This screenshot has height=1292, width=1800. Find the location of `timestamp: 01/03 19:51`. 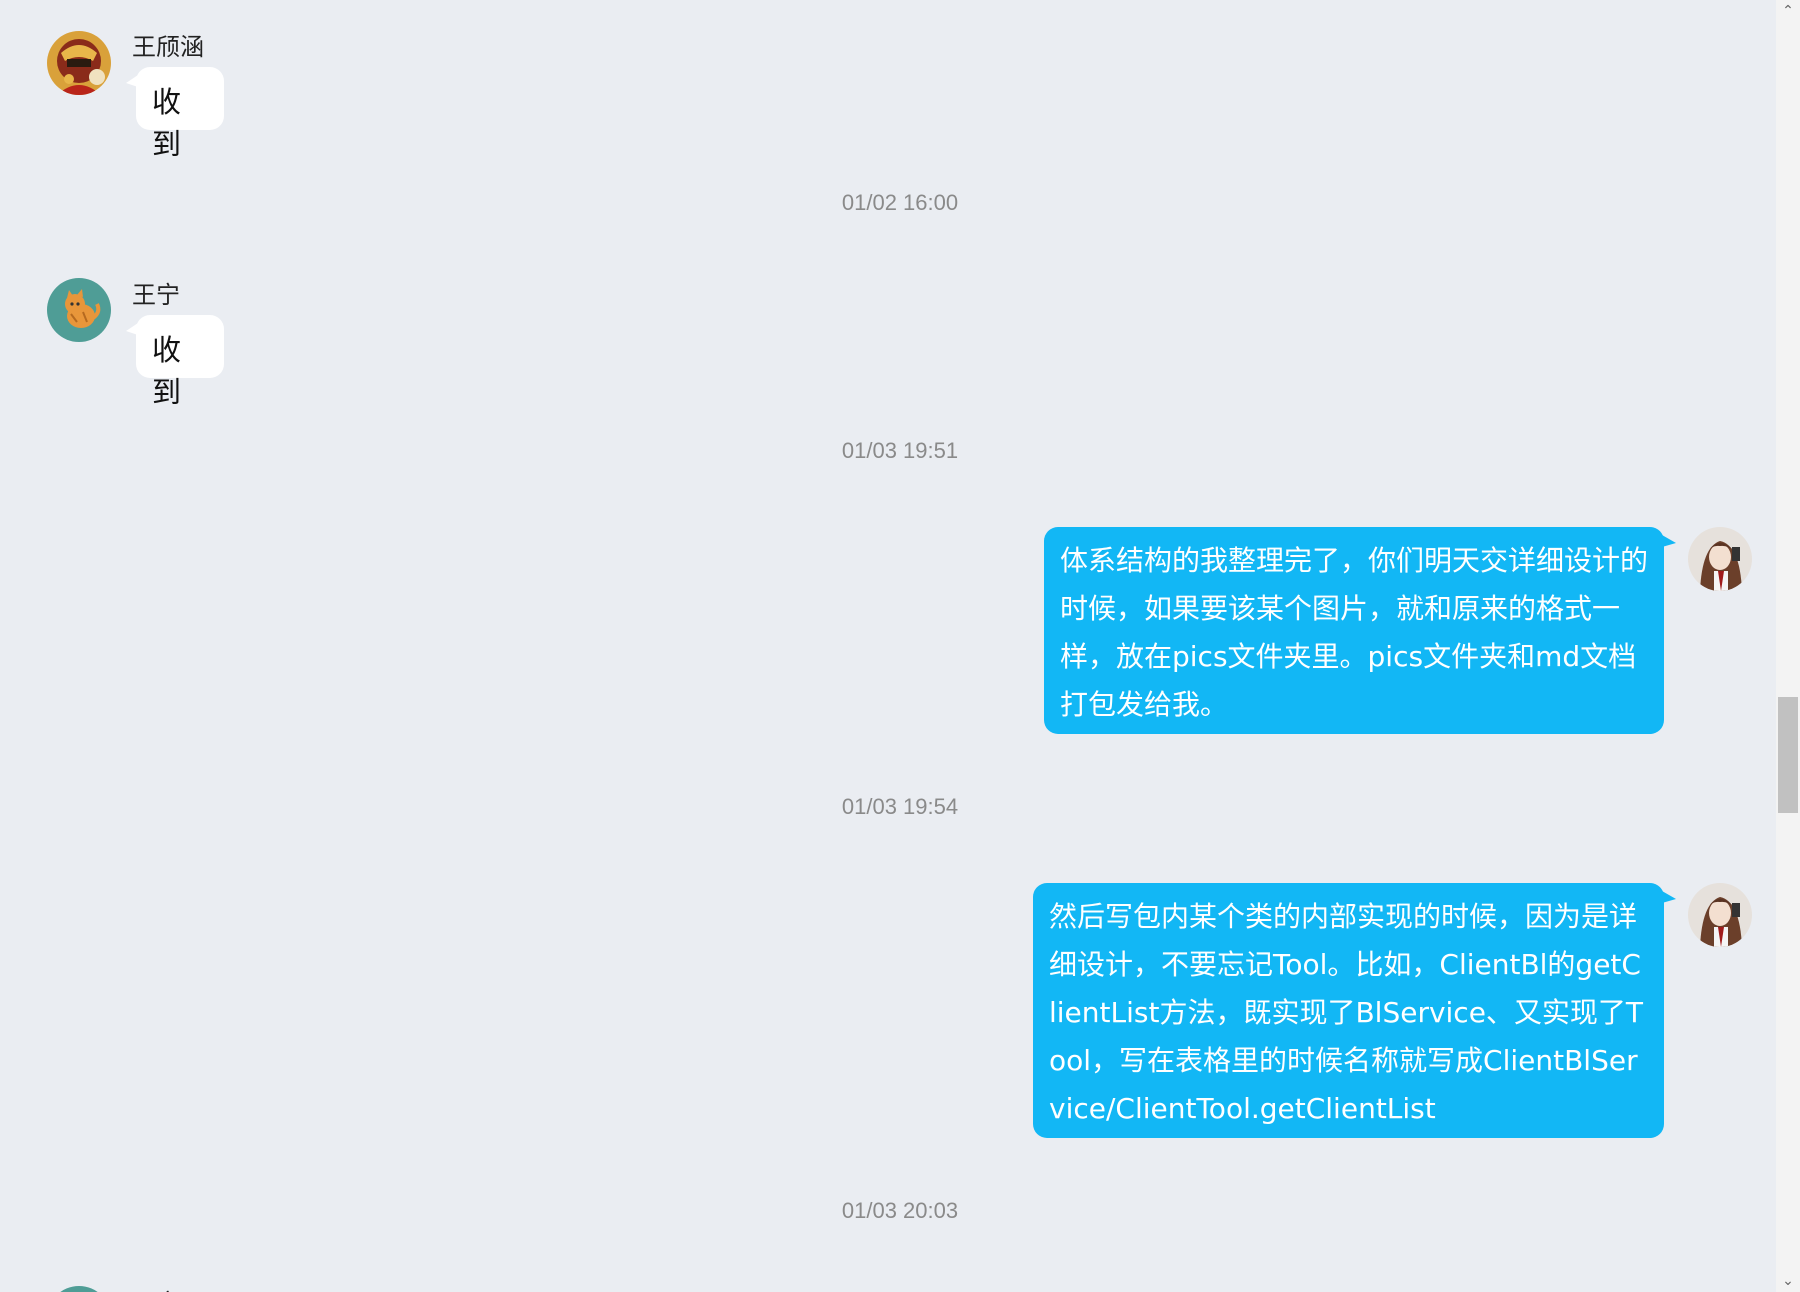

timestamp: 01/03 19:51 is located at coordinates (900, 450).